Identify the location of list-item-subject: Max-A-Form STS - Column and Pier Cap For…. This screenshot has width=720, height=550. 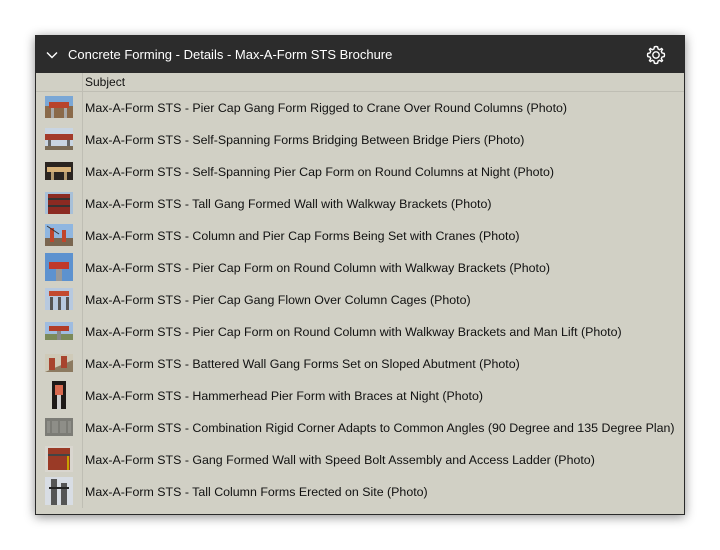
(302, 236).